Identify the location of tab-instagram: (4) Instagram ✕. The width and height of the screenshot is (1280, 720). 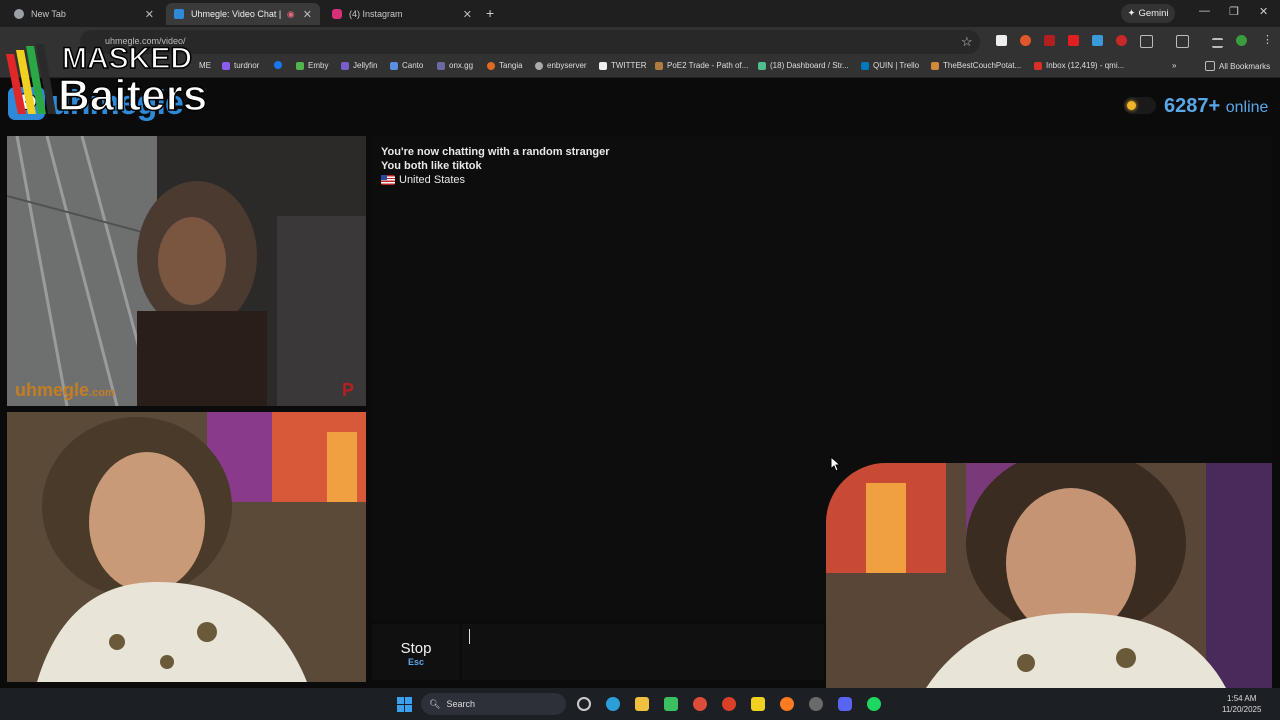
(402, 14).